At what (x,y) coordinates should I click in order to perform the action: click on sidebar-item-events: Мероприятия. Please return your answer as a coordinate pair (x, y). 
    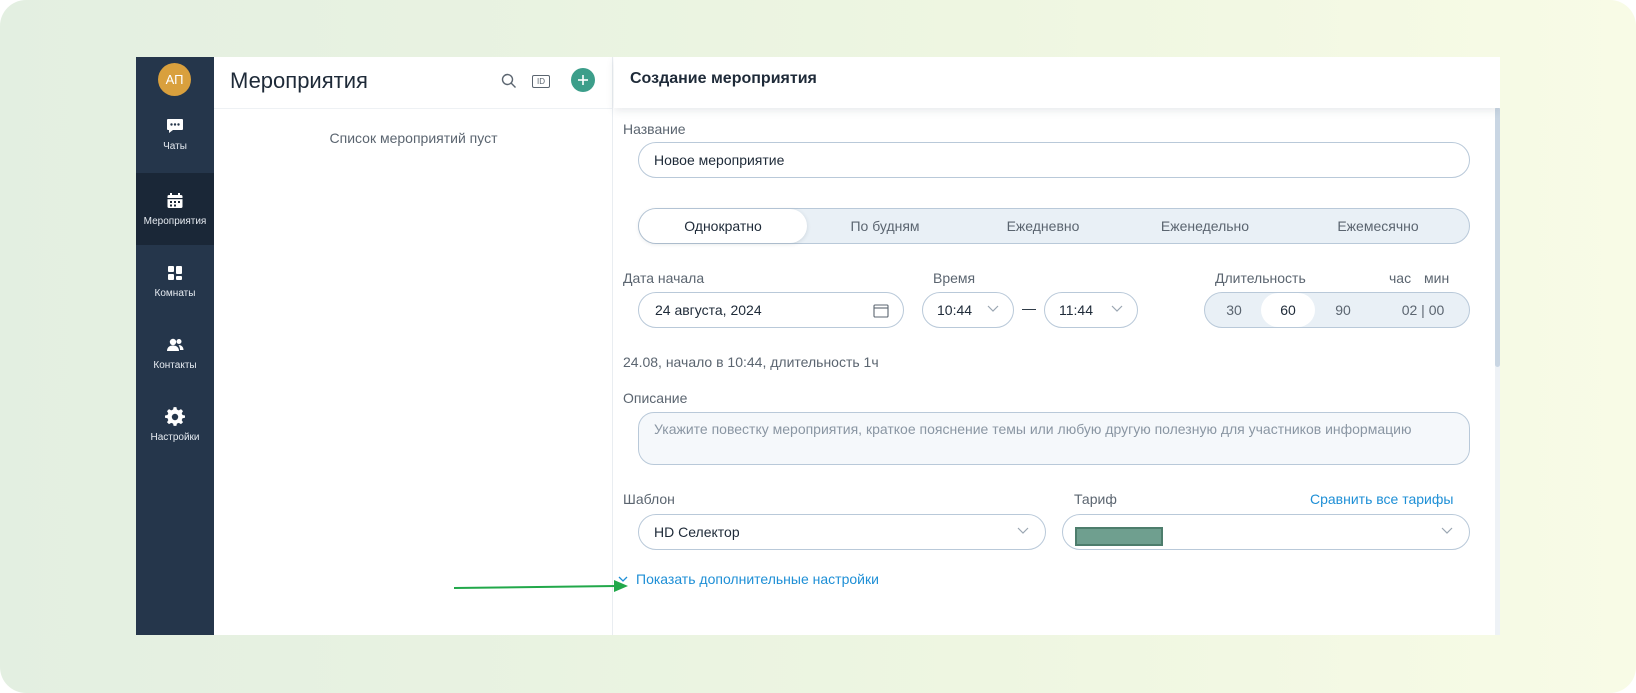
    Looking at the image, I should click on (175, 209).